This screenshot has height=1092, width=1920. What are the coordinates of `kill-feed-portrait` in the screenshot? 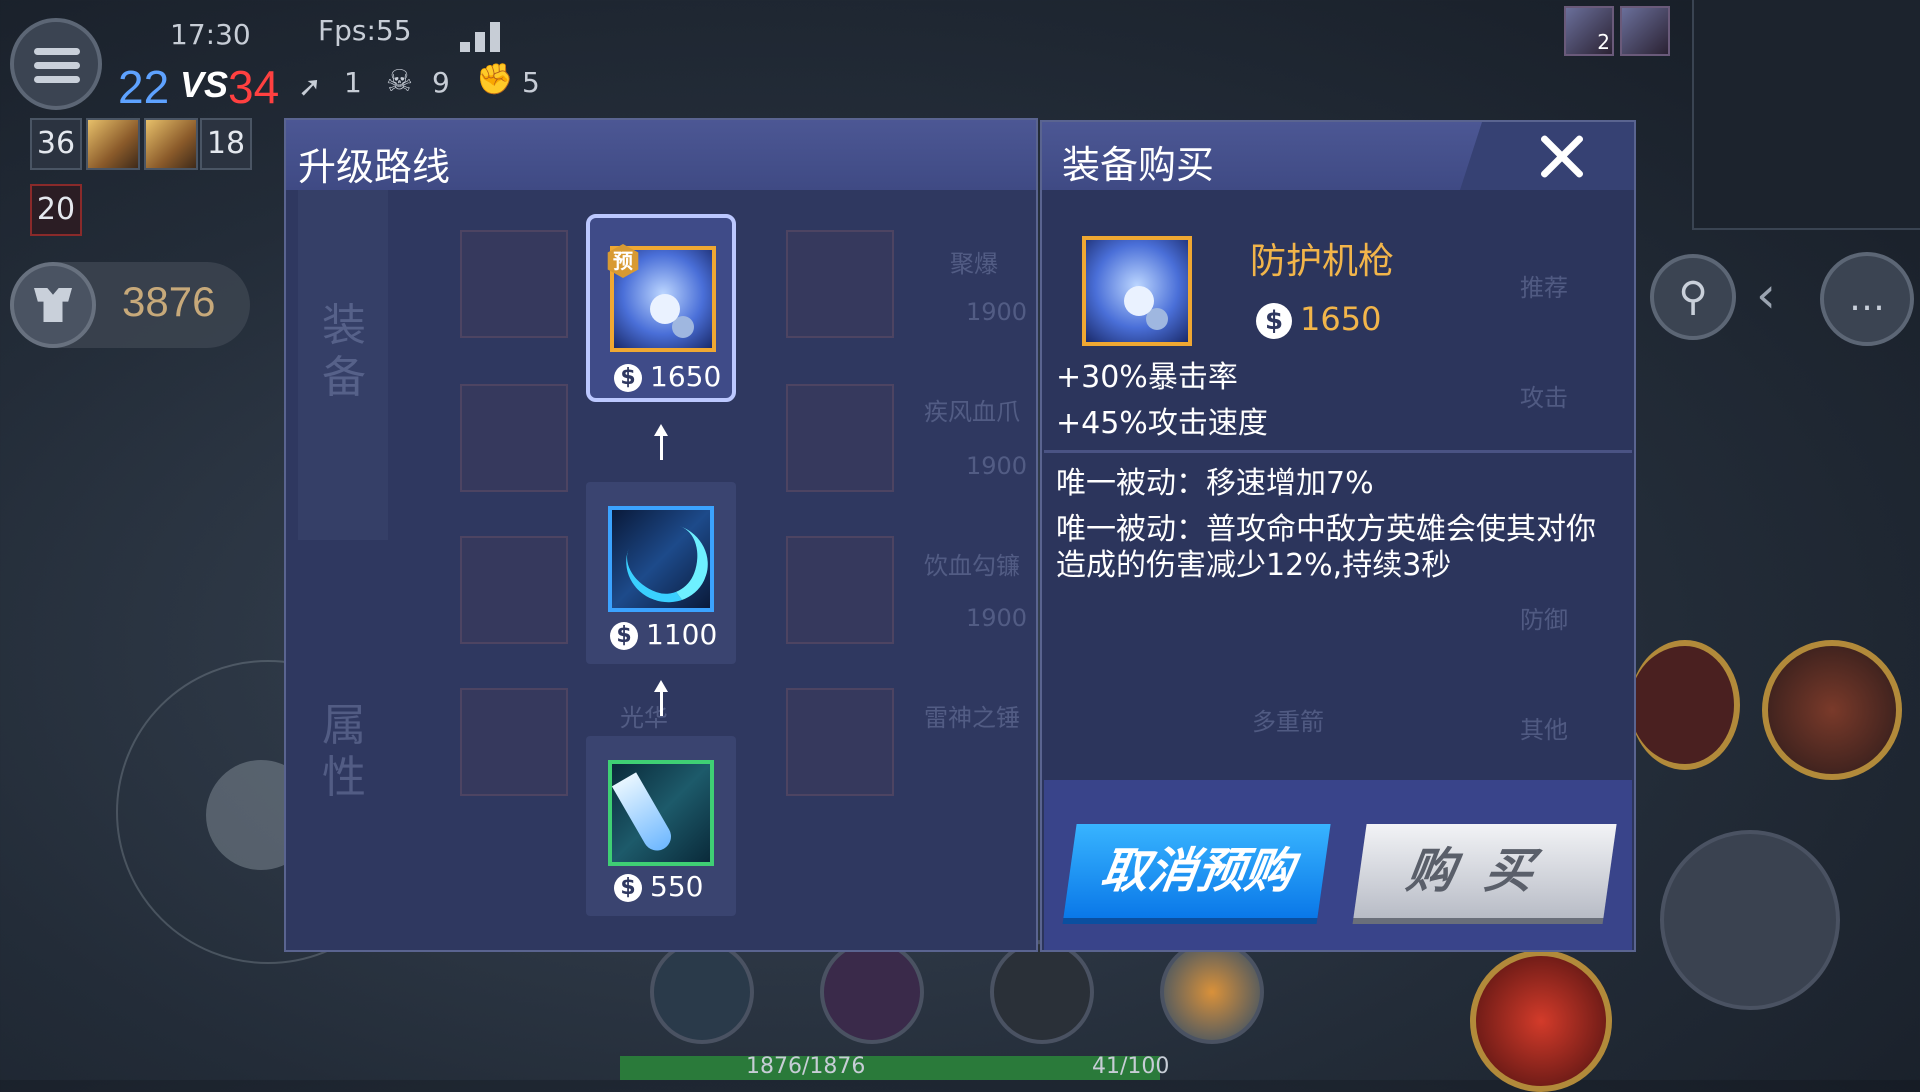 It's located at (1645, 31).